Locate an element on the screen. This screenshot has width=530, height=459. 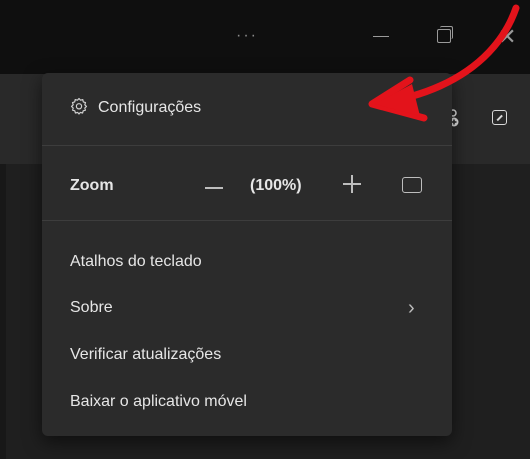
menu-item-about: Sobre › is located at coordinates (247, 310).